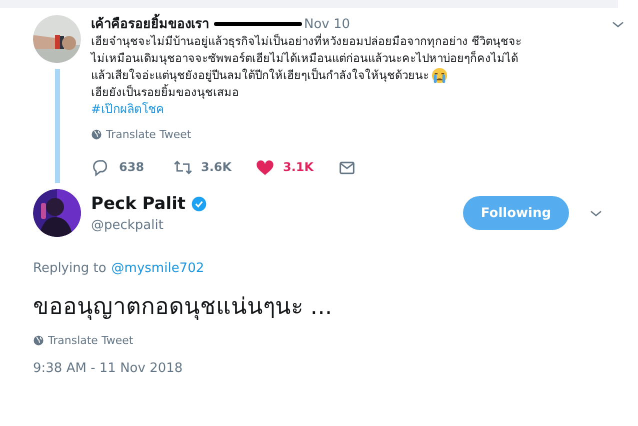 This screenshot has width=638, height=426. What do you see at coordinates (439, 75) in the screenshot?
I see `crying-face-icon` at bounding box center [439, 75].